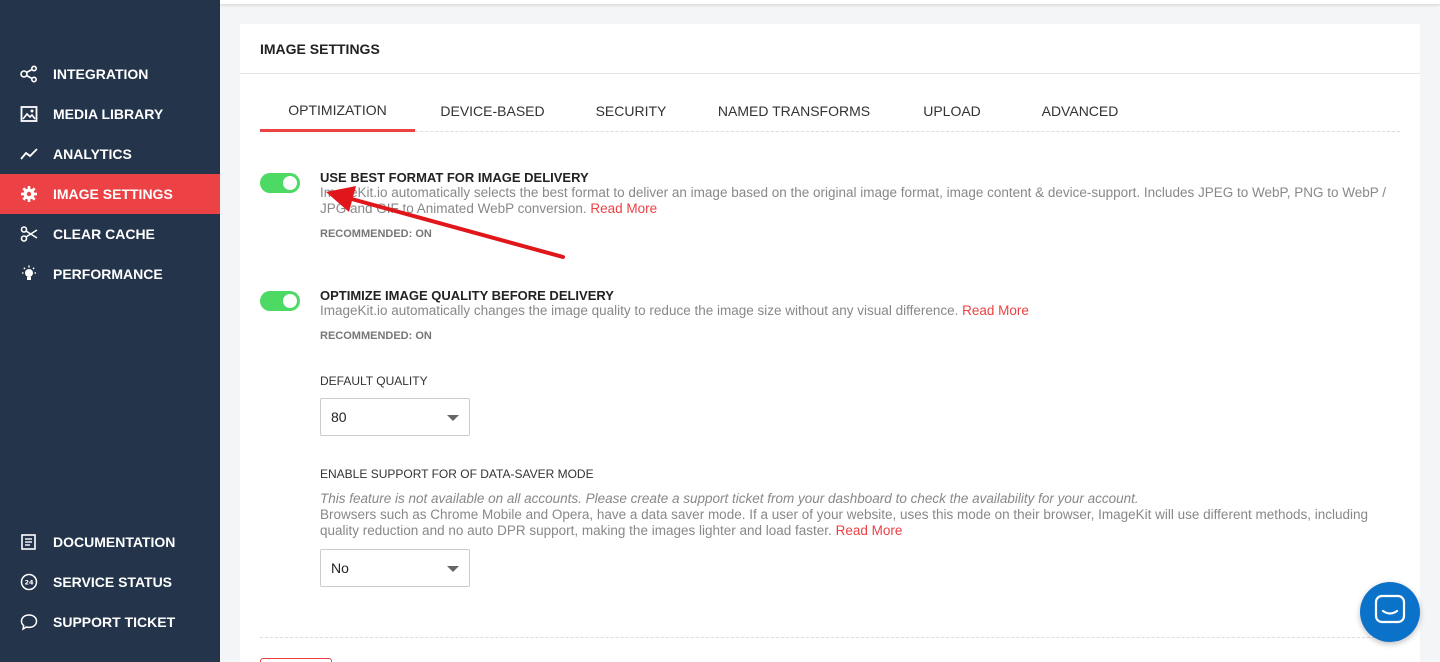 This screenshot has height=662, width=1440. I want to click on sidebar-item-label: ANALYTICS, so click(92, 154).